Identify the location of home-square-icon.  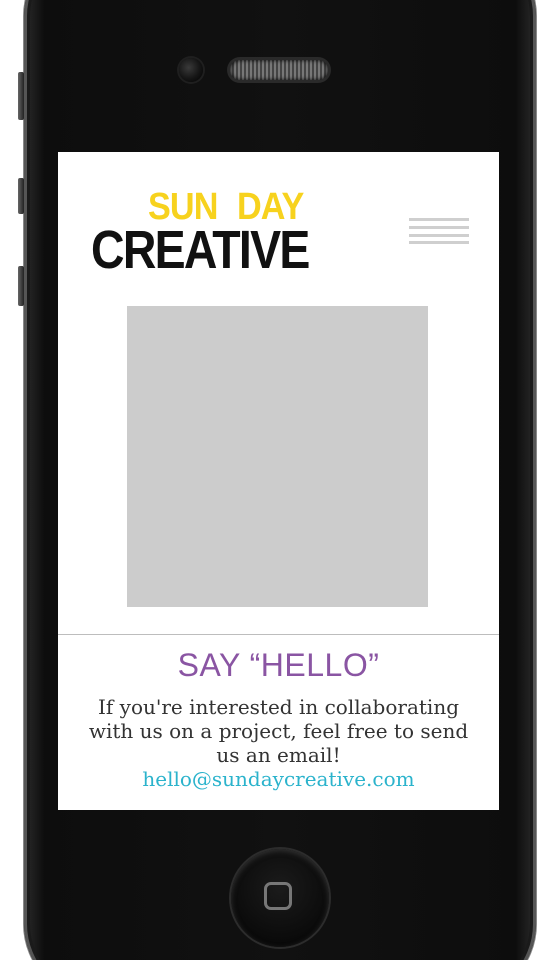
(278, 896).